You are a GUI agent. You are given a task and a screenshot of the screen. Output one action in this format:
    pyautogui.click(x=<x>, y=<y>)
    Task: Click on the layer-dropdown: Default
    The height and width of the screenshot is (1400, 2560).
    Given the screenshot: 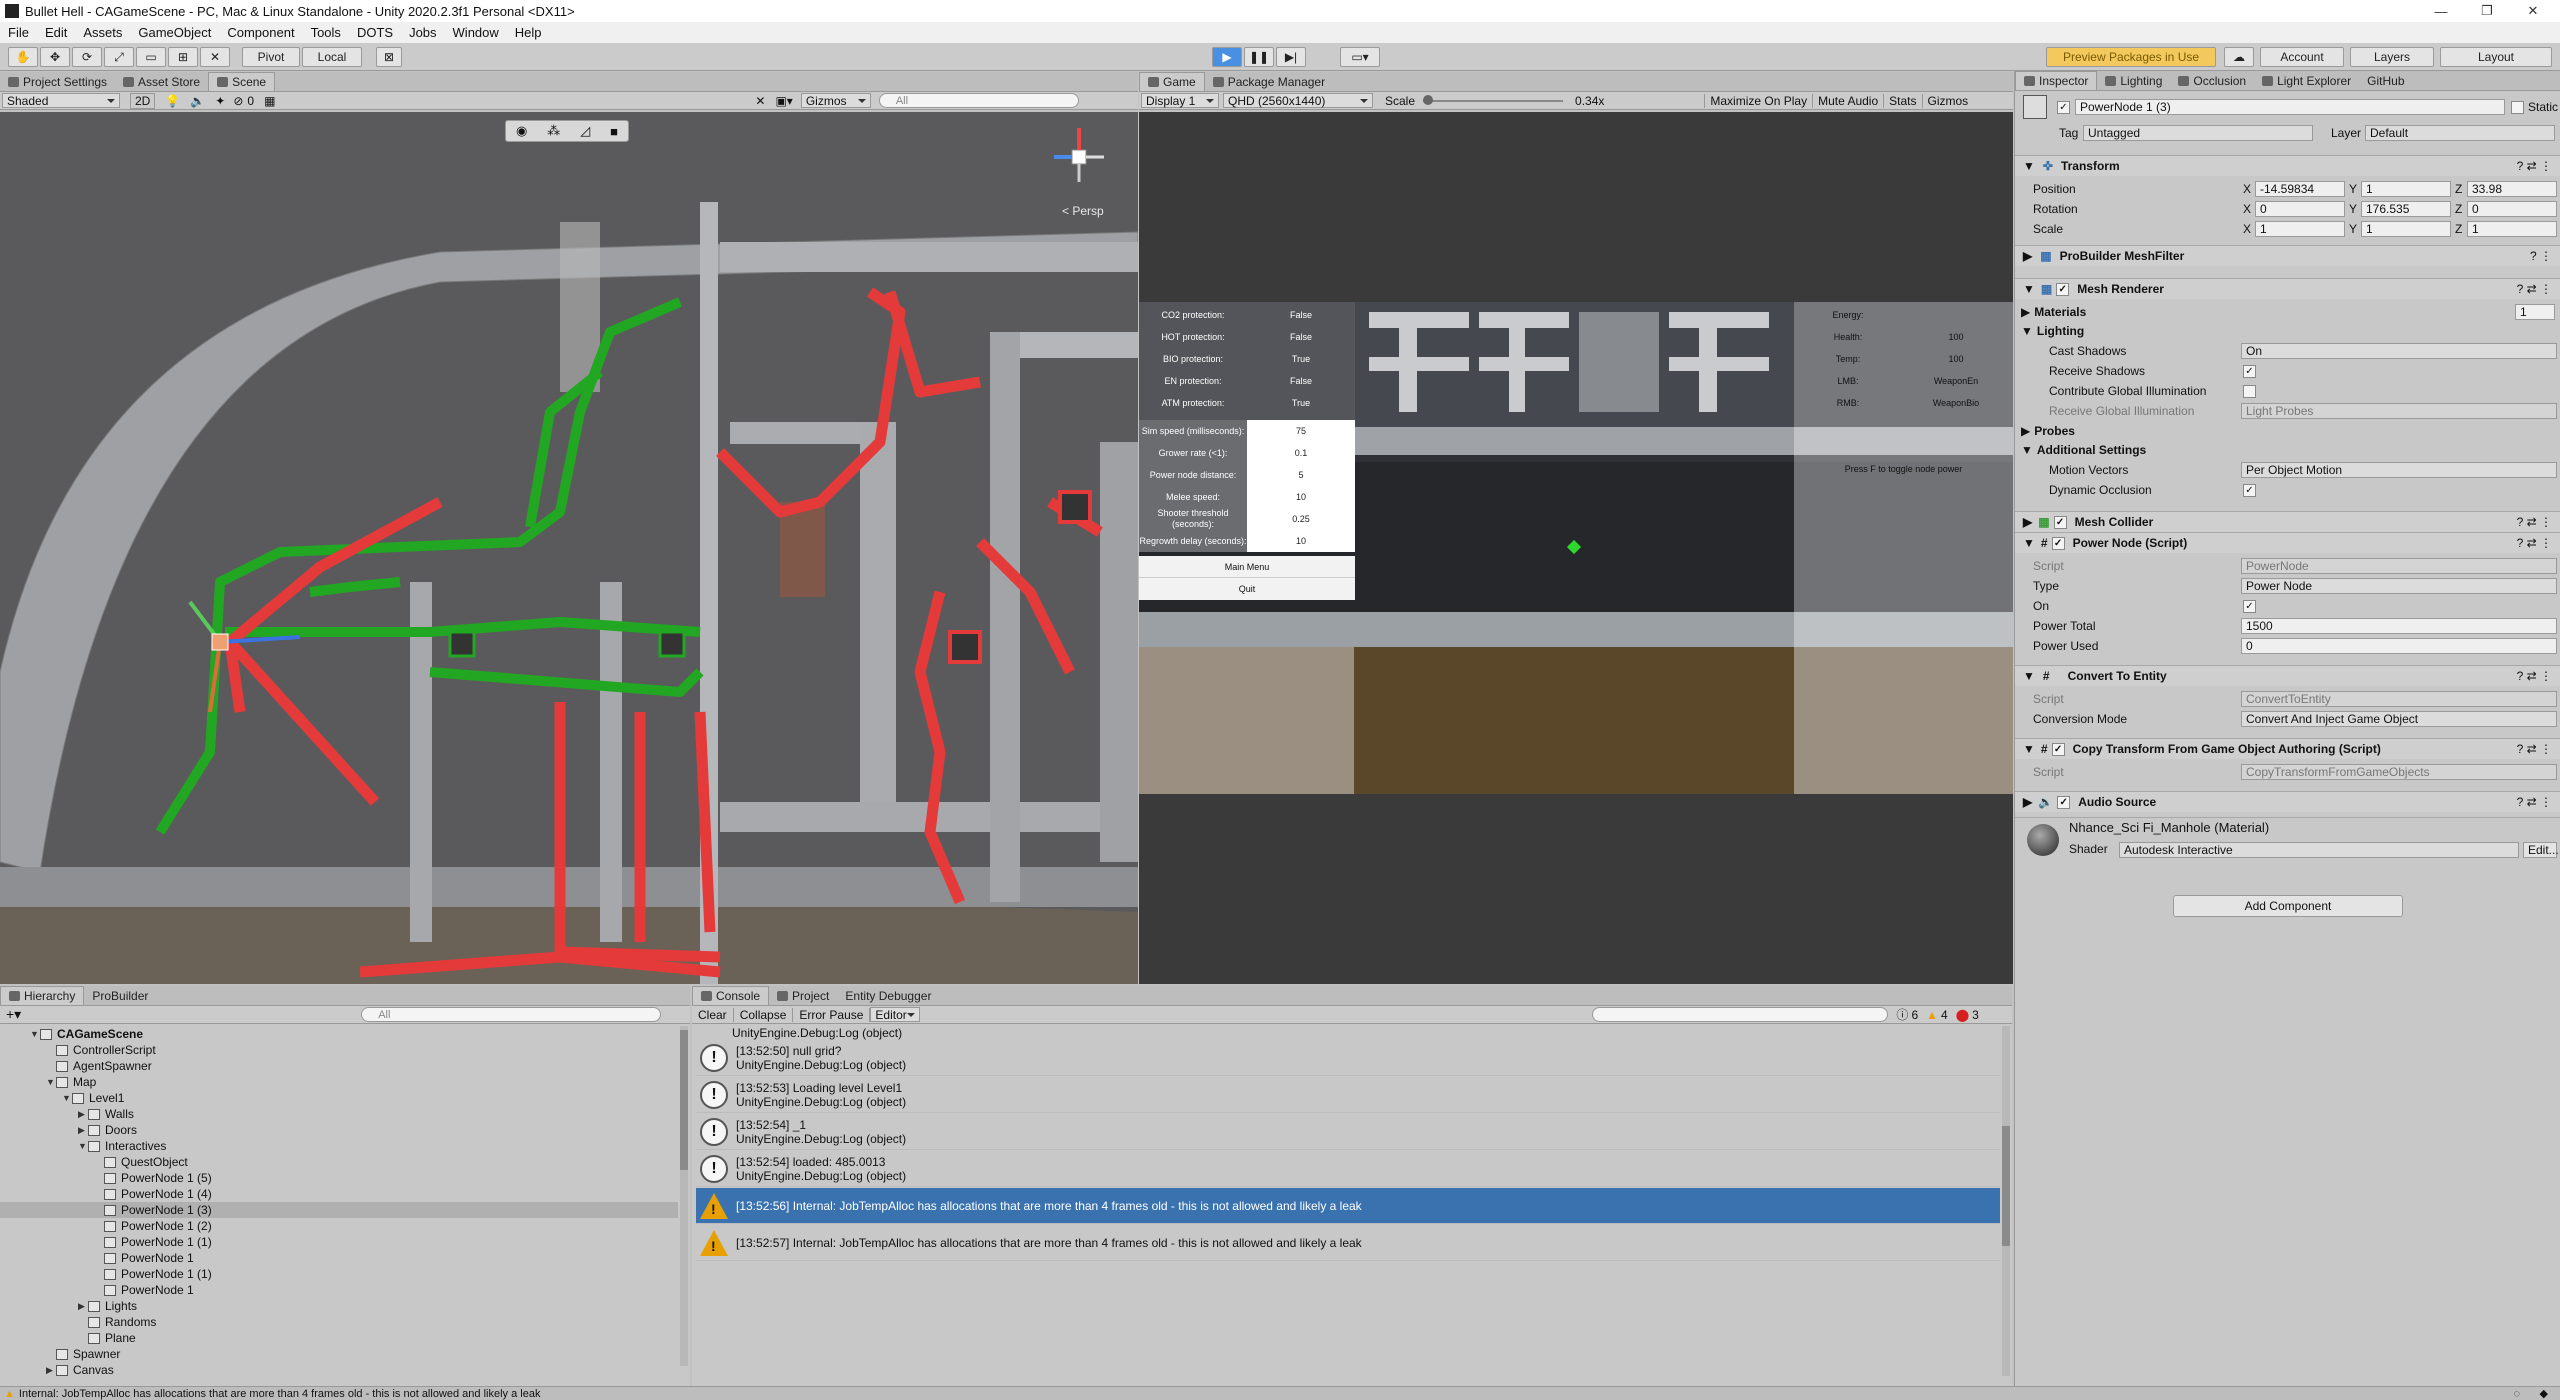 What is the action you would take?
    pyautogui.click(x=2460, y=133)
    